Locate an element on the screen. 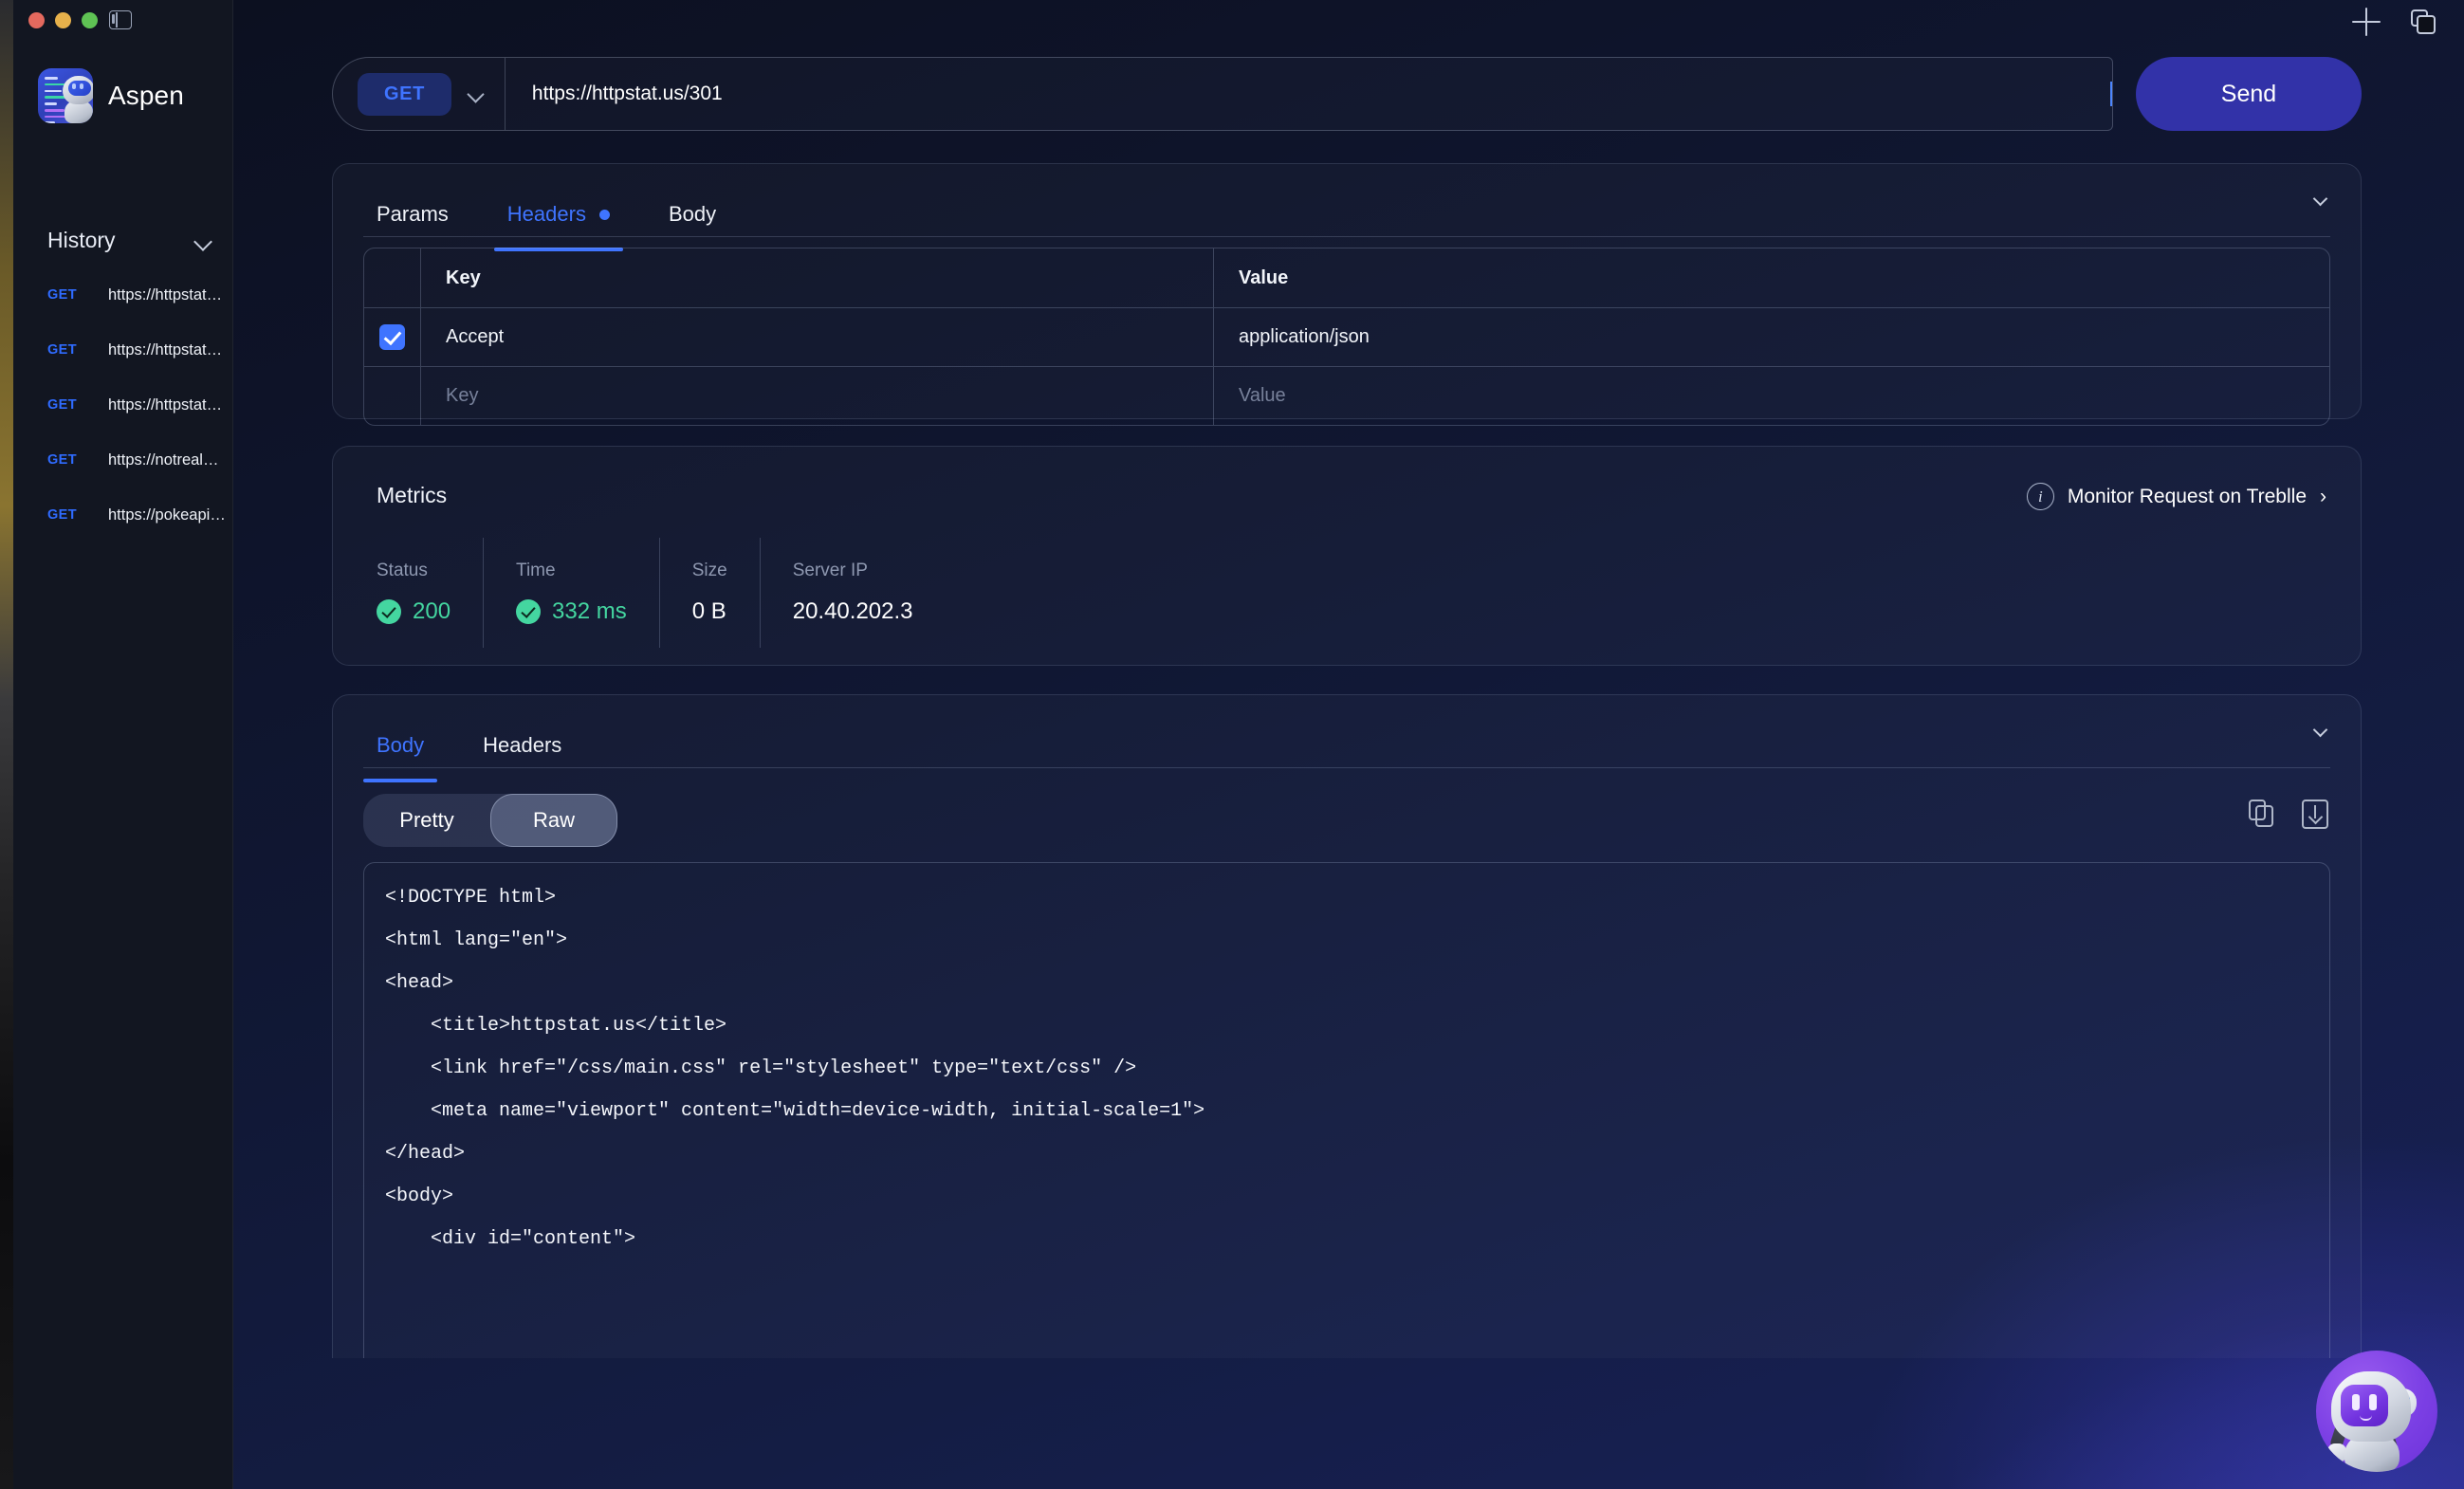  metric-label: Status is located at coordinates (402, 570).